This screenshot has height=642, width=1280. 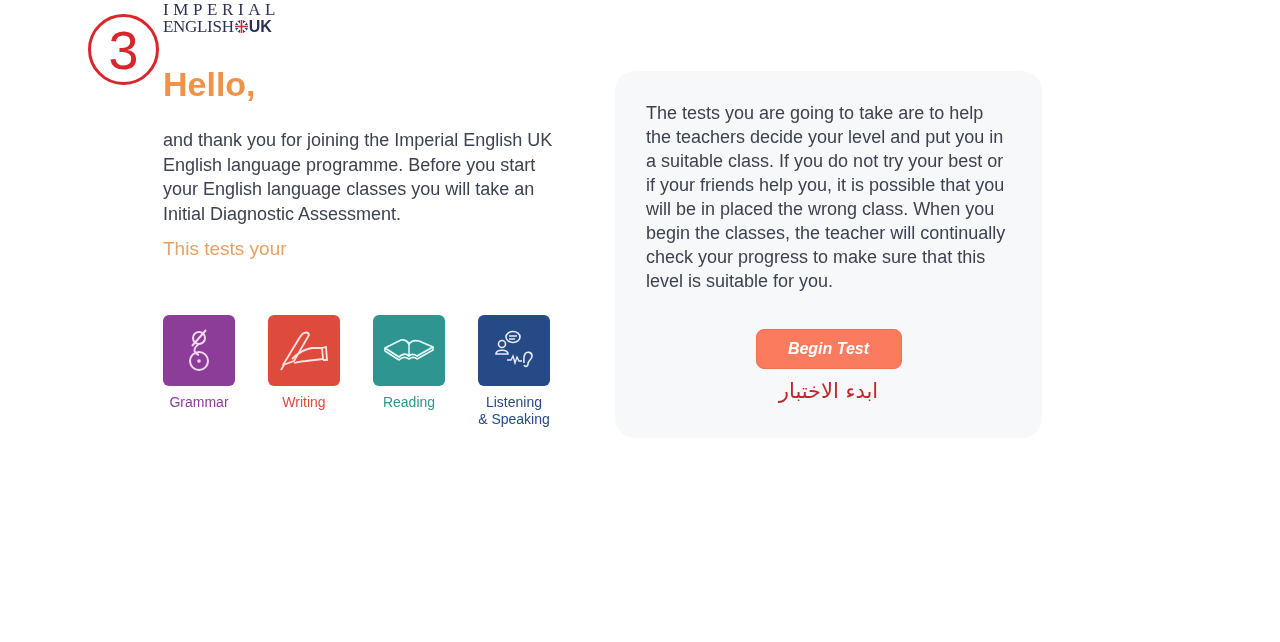 I want to click on info-paragraph: The tests you are going to take are to help the teachers decide your level and put you in a suitable class. If you do not try your best or if your friends help you, it is possible that you will be in placed the wrong class. When you begin the classes, the teacher will continually check your progress to make sure that this level is suitable for you., so click(x=826, y=197).